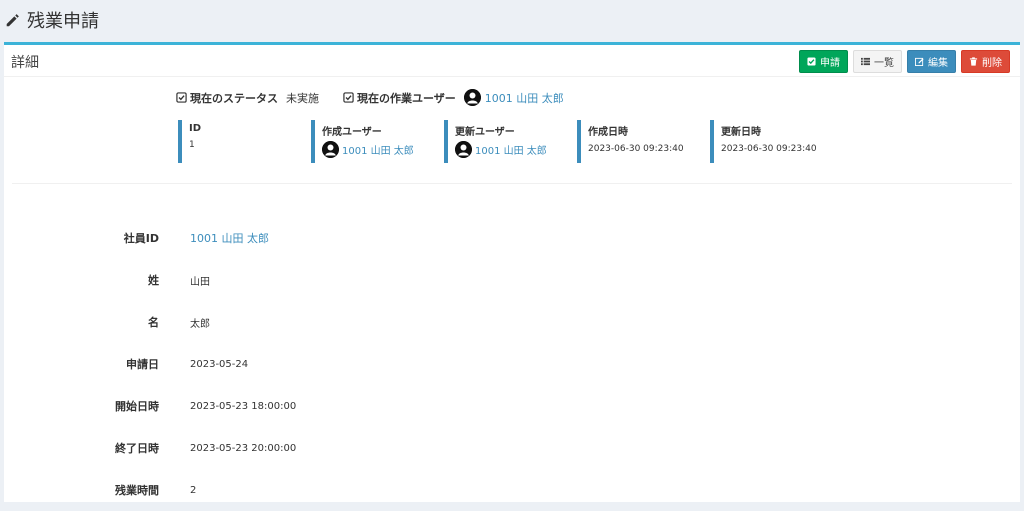  I want to click on apply-button: 申請, so click(823, 61).